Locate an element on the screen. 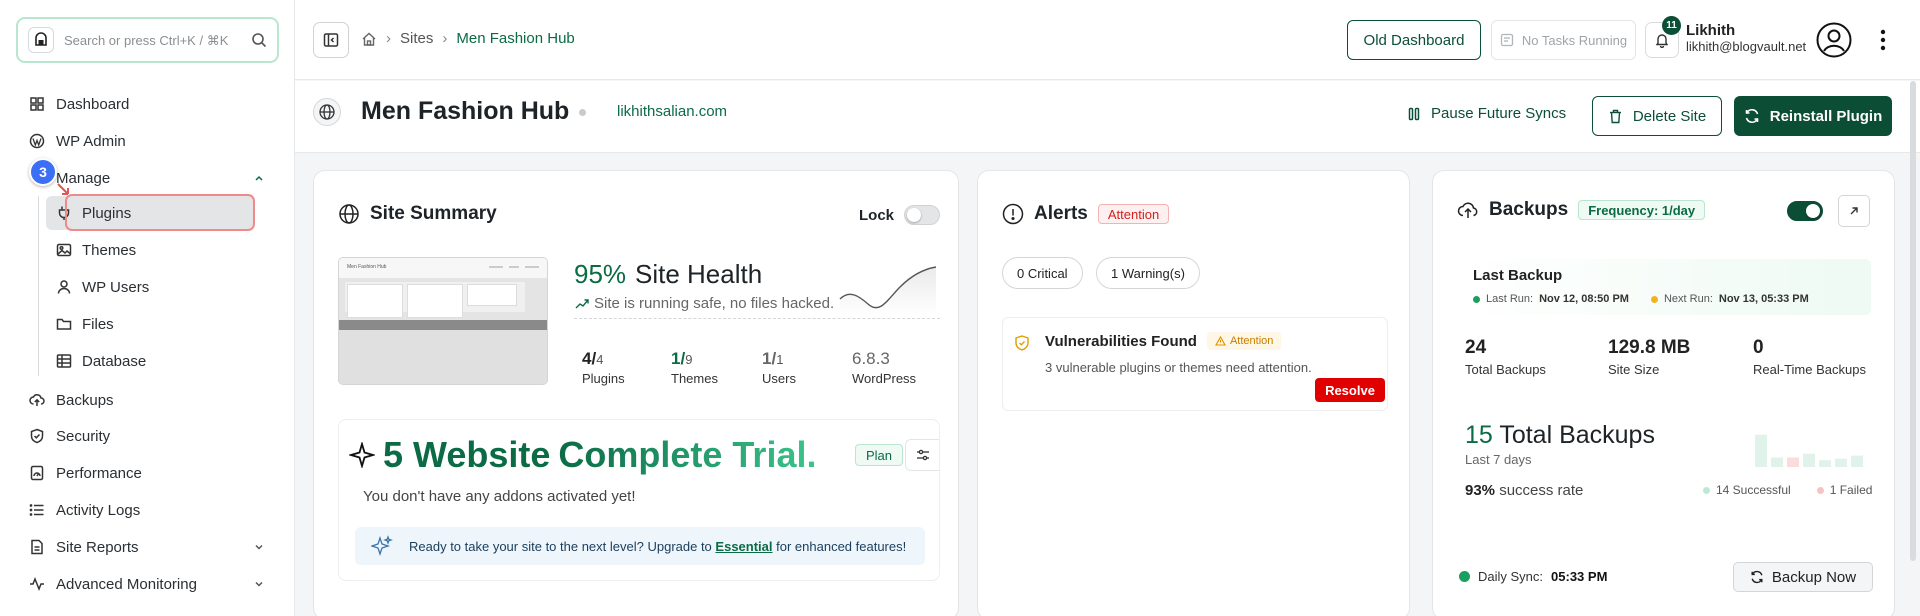 The height and width of the screenshot is (616, 1920). reinstall-plugin-button: Reinstall Plugin is located at coordinates (1813, 116).